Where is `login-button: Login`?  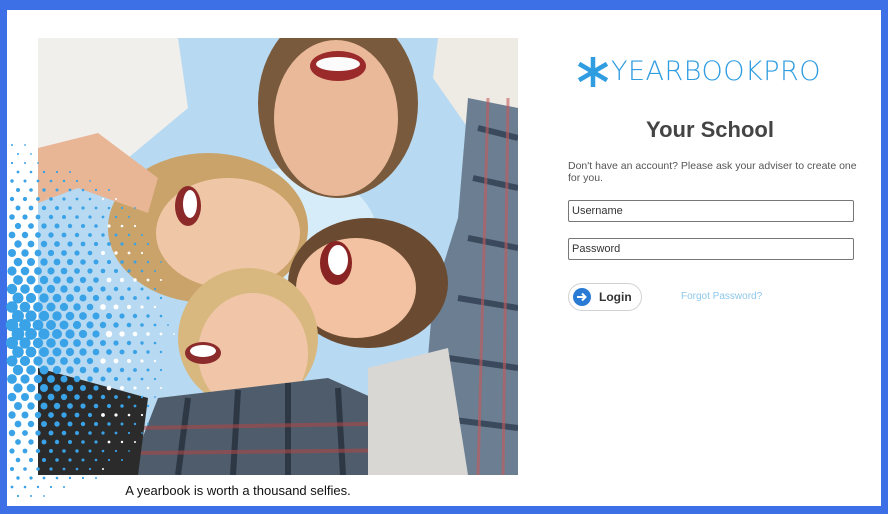
login-button: Login is located at coordinates (605, 297).